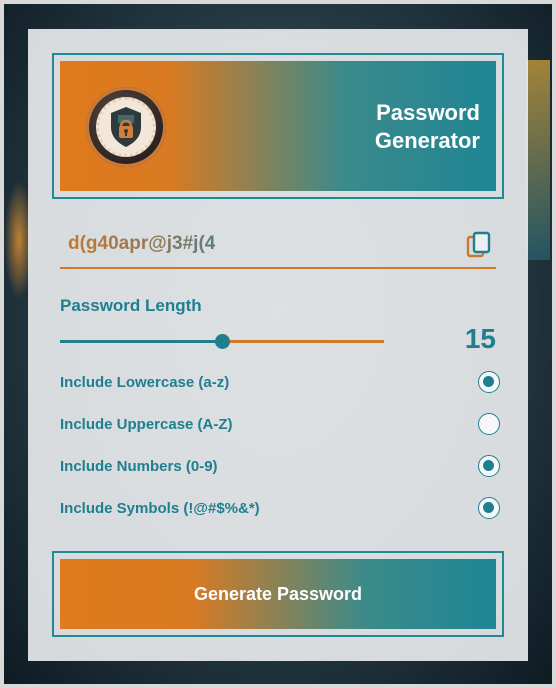 Image resolution: width=556 pixels, height=688 pixels. I want to click on password-length-label: Password Length, so click(131, 305).